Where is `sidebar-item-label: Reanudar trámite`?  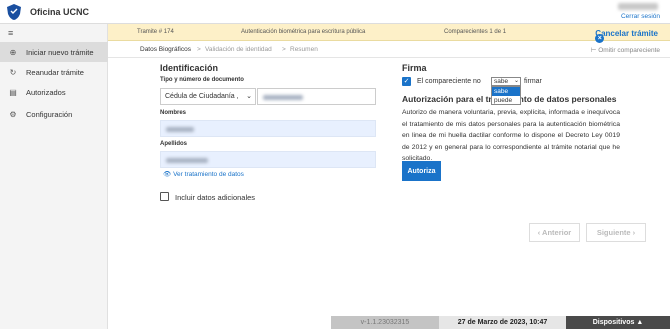 sidebar-item-label: Reanudar trámite is located at coordinates (55, 72).